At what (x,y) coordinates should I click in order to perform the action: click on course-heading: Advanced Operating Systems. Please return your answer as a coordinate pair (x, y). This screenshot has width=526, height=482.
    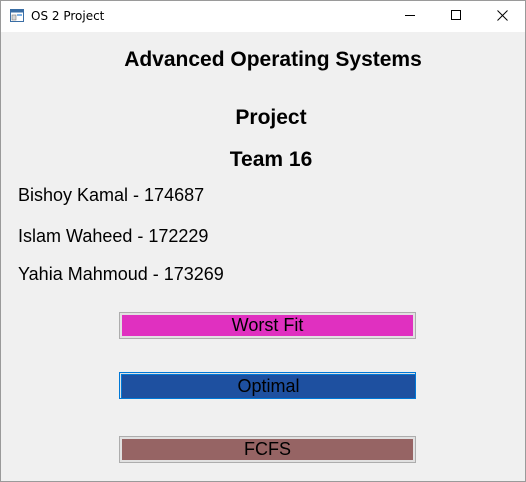
    Looking at the image, I should click on (273, 59).